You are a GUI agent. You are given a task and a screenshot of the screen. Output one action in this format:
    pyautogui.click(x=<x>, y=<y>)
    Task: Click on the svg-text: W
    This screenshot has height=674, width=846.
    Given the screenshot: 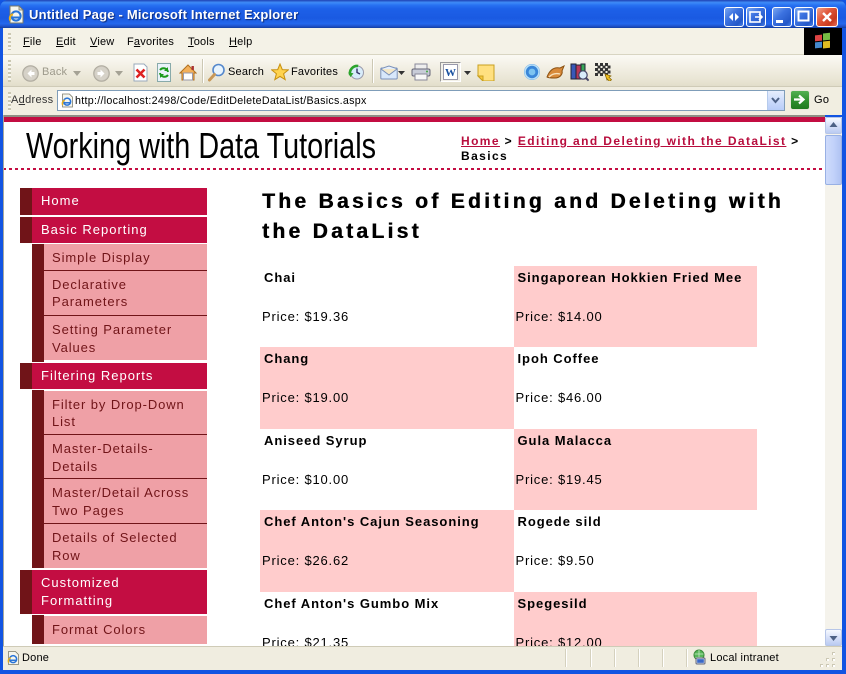 What is the action you would take?
    pyautogui.click(x=450, y=73)
    